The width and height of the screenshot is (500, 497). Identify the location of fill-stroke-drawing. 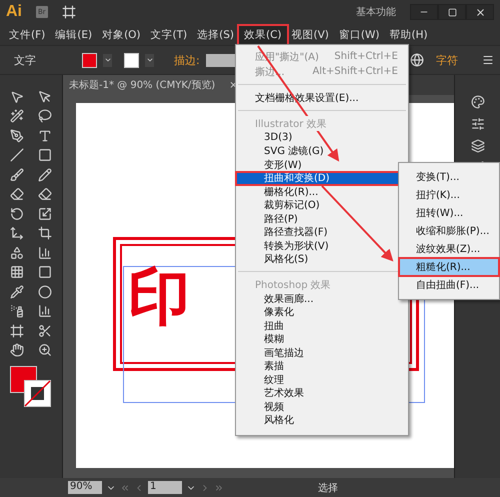
(31, 387).